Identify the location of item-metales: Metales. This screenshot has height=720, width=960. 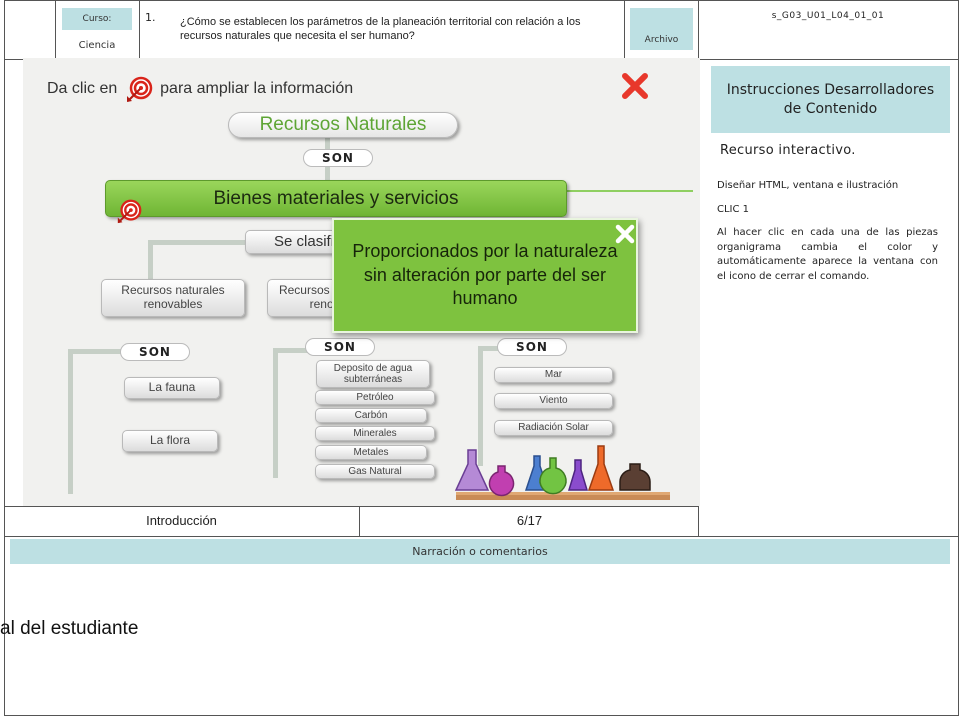
(371, 452).